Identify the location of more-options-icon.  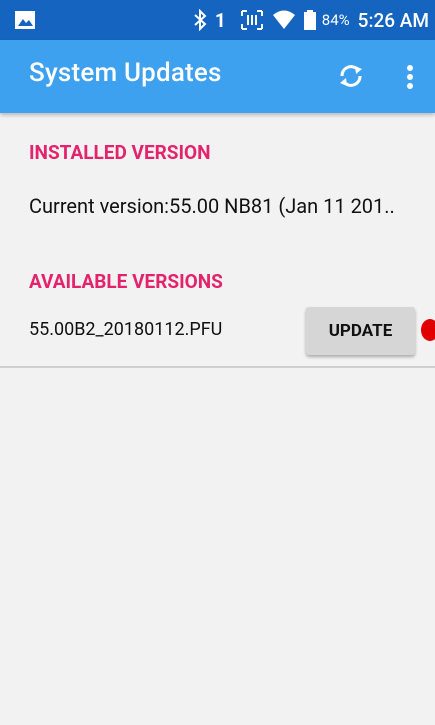
(410, 77).